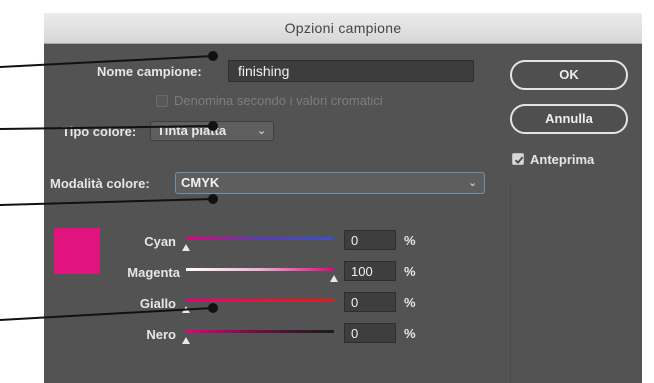 The image size is (654, 383). I want to click on callout-line-mode, so click(107, 202).